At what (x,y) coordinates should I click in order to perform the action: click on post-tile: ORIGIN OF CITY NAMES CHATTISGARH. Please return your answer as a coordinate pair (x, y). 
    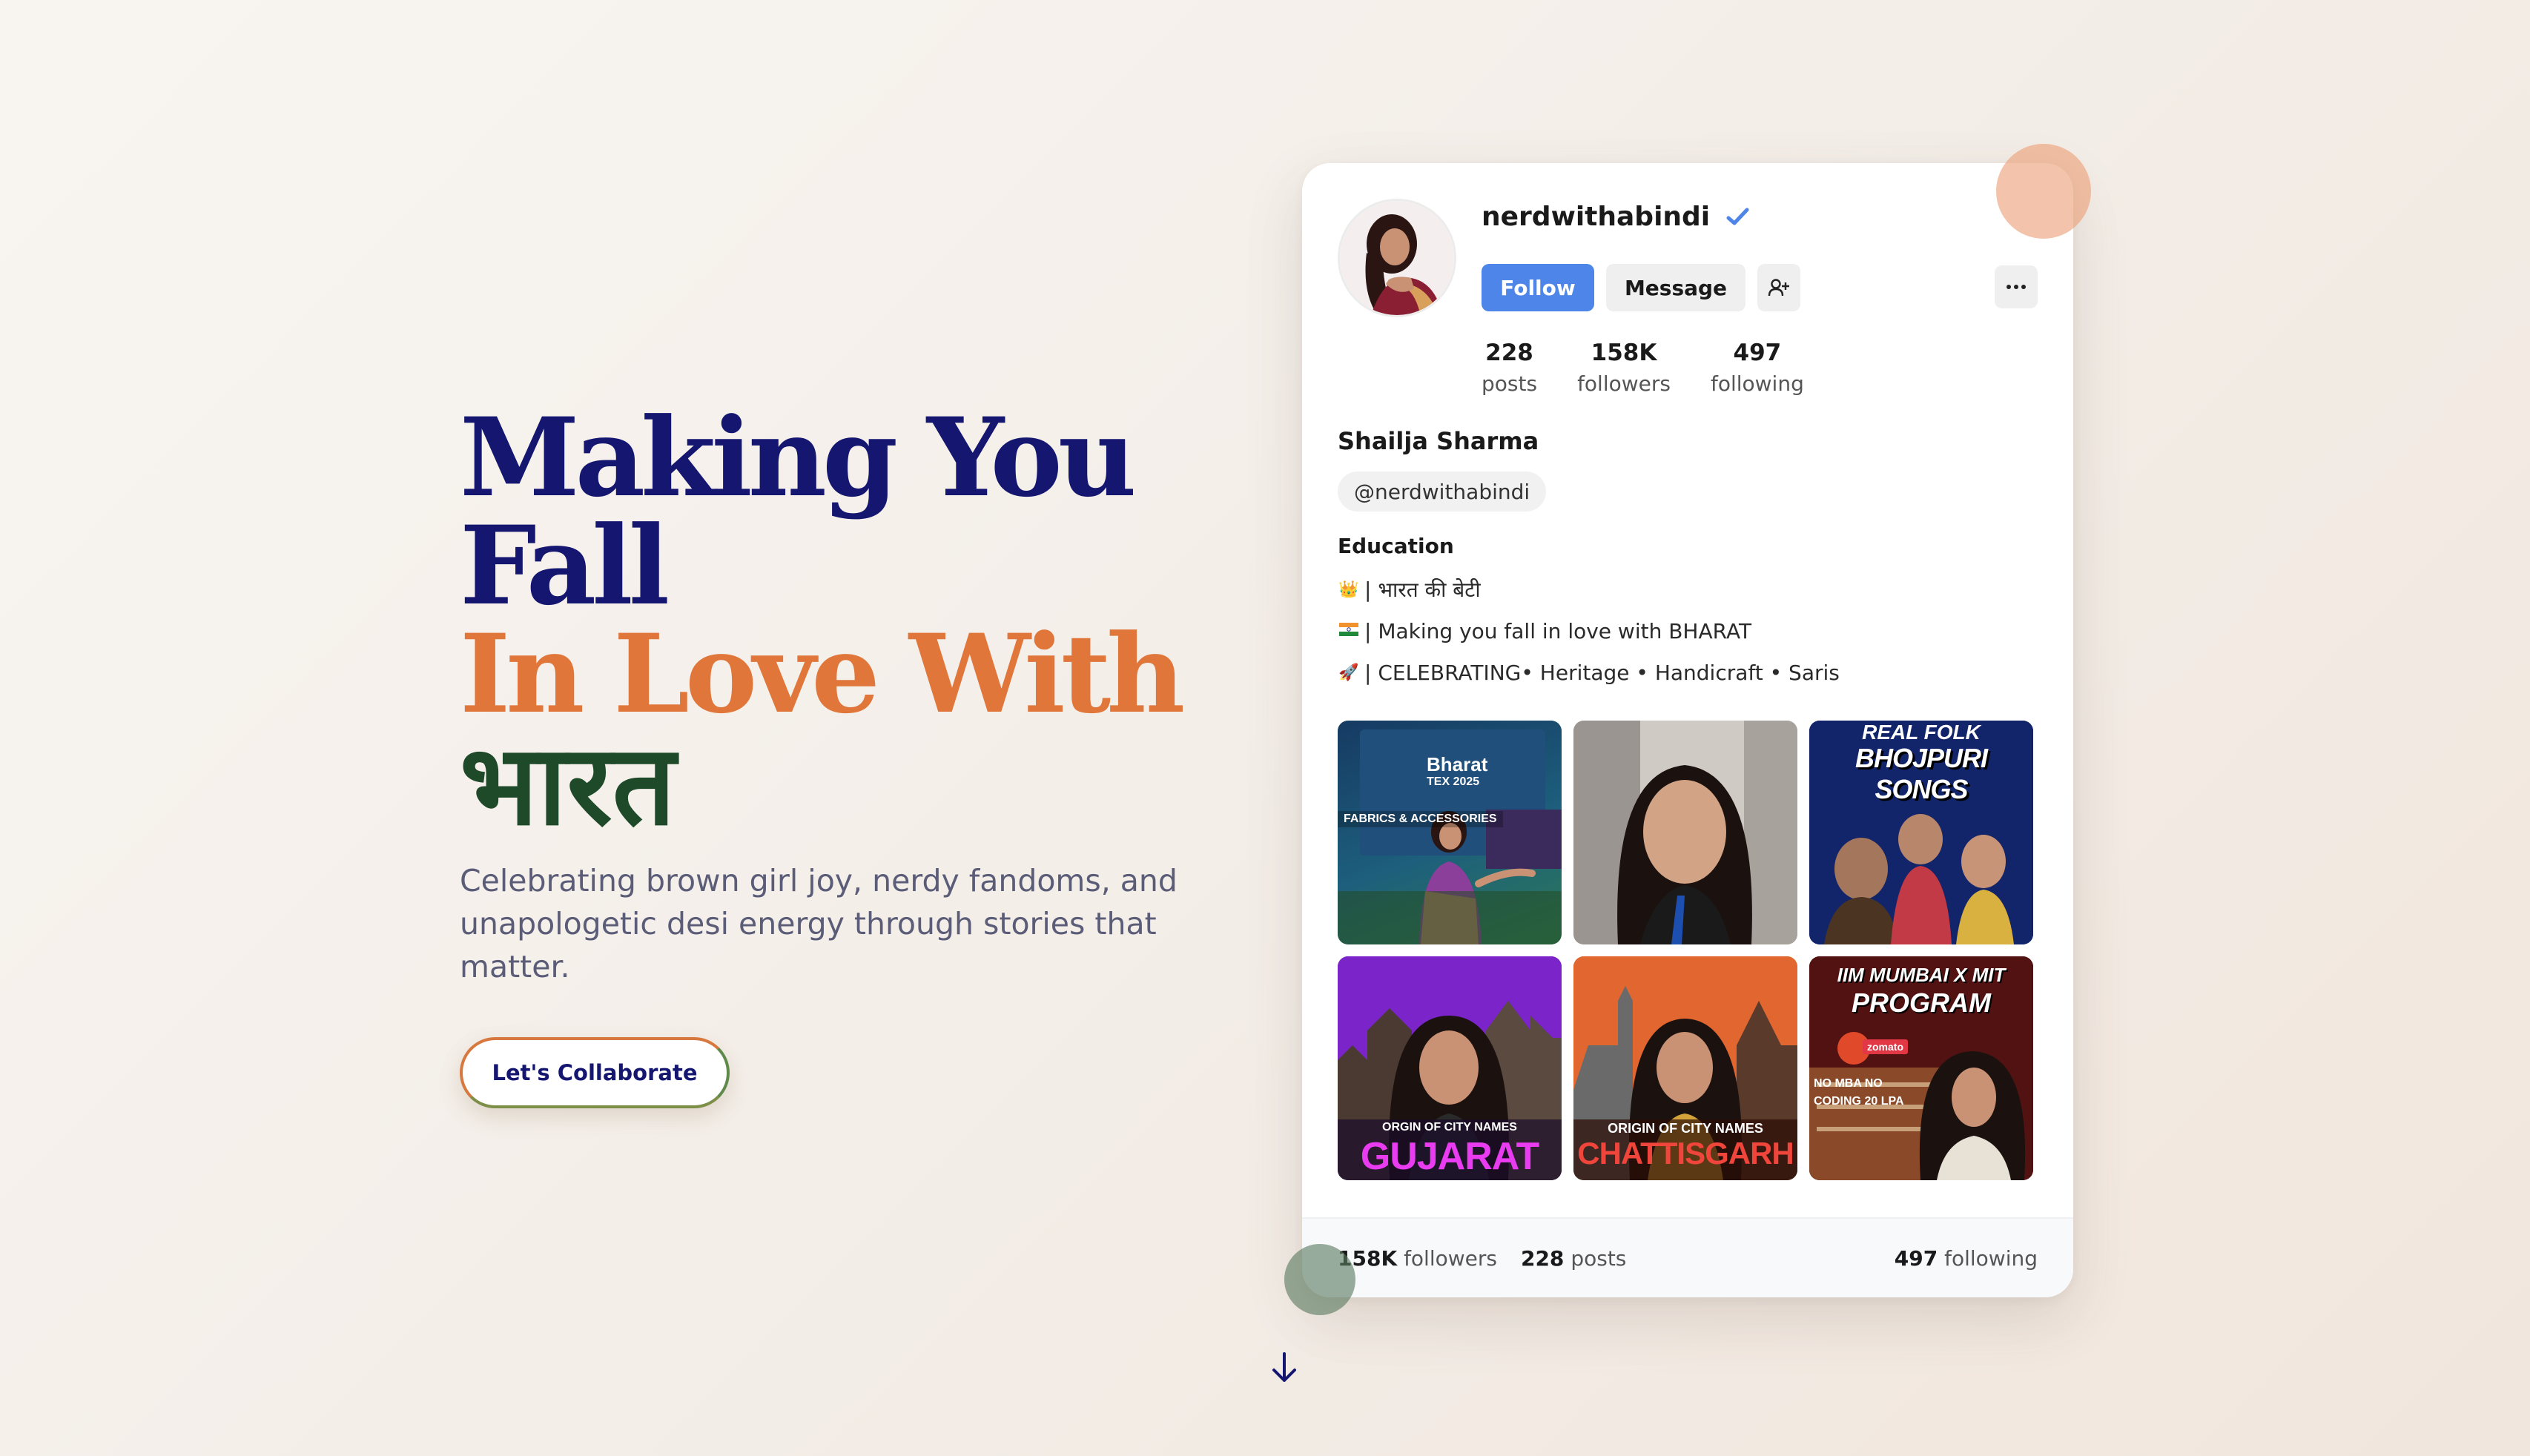
    Looking at the image, I should click on (1685, 1068).